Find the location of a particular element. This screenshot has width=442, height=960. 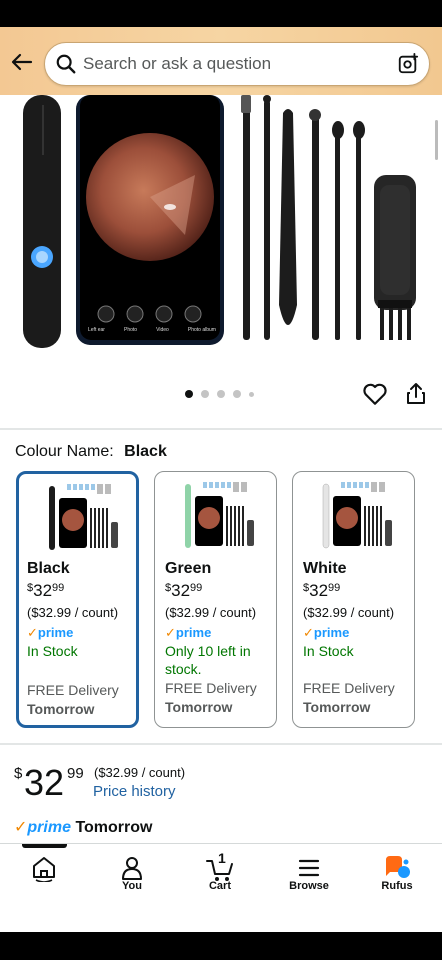

price-currency: $ is located at coordinates (18, 773).